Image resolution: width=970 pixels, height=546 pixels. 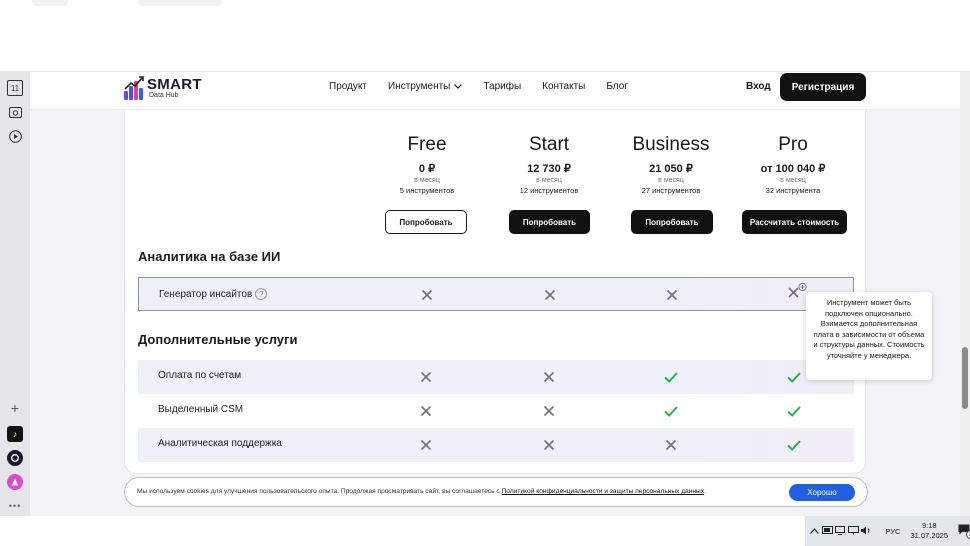 I want to click on nav-item-blog: Блог, so click(x=617, y=86).